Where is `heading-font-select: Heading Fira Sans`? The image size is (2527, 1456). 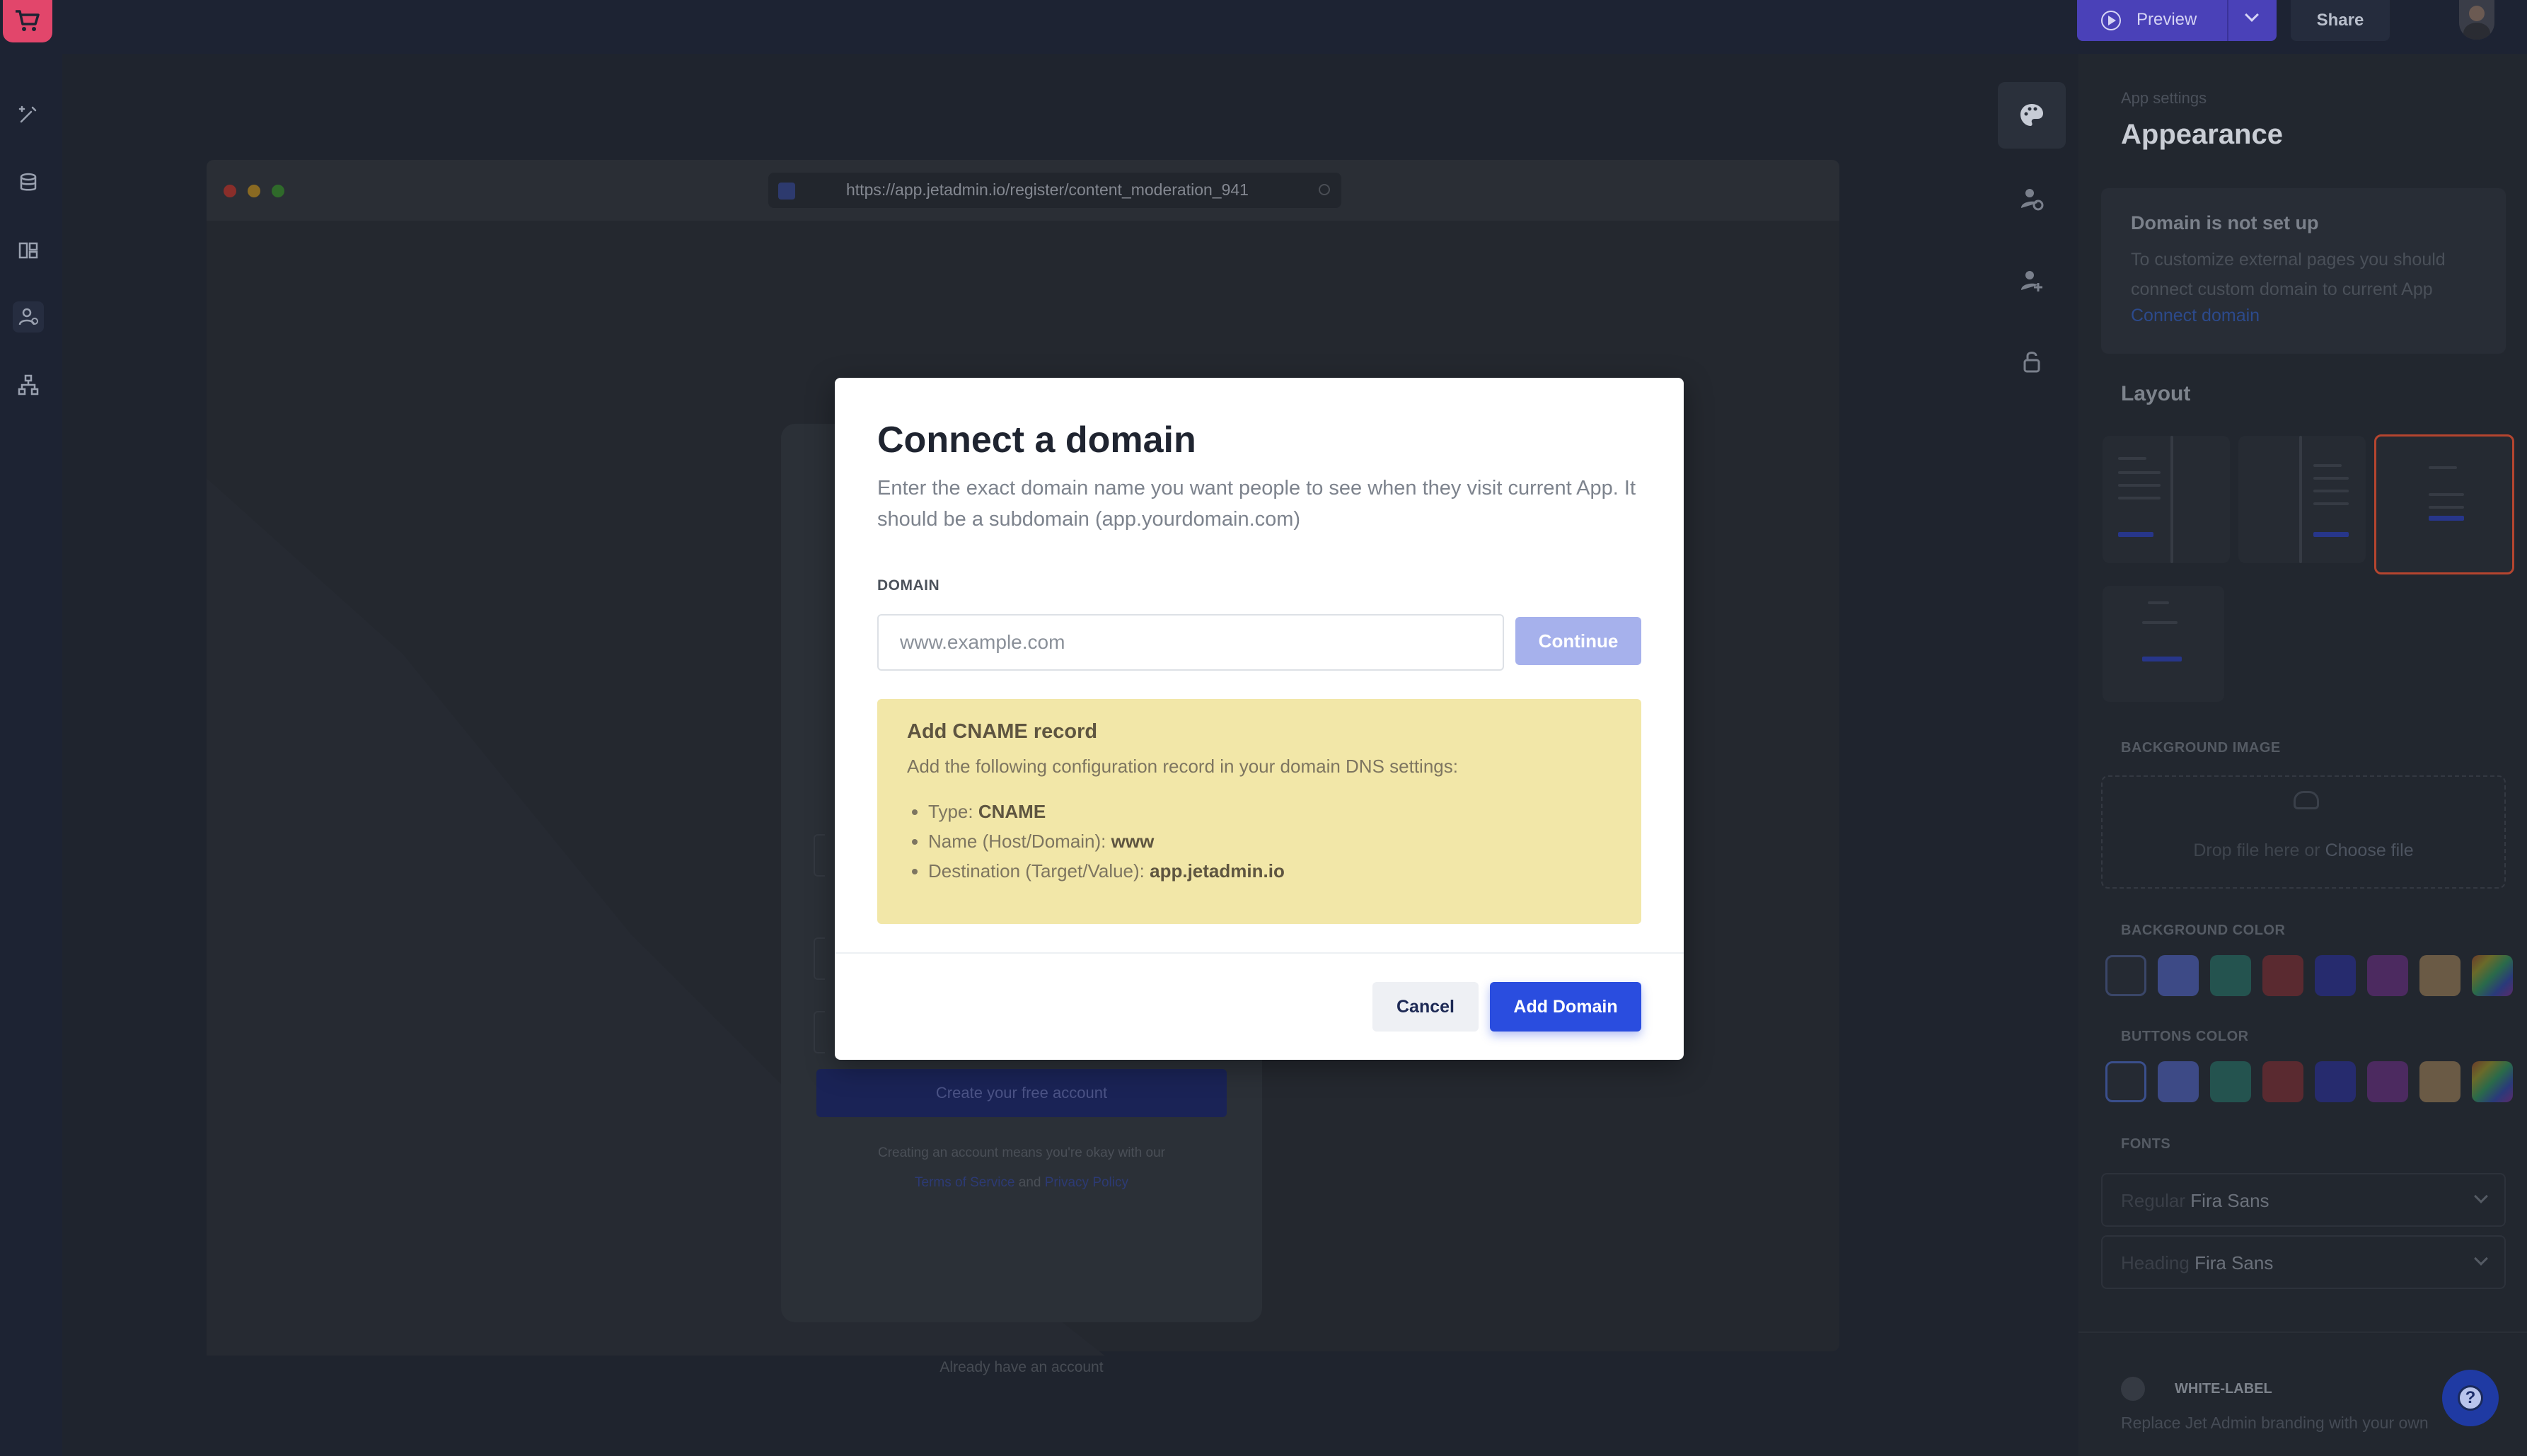 heading-font-select: Heading Fira Sans is located at coordinates (2303, 1262).